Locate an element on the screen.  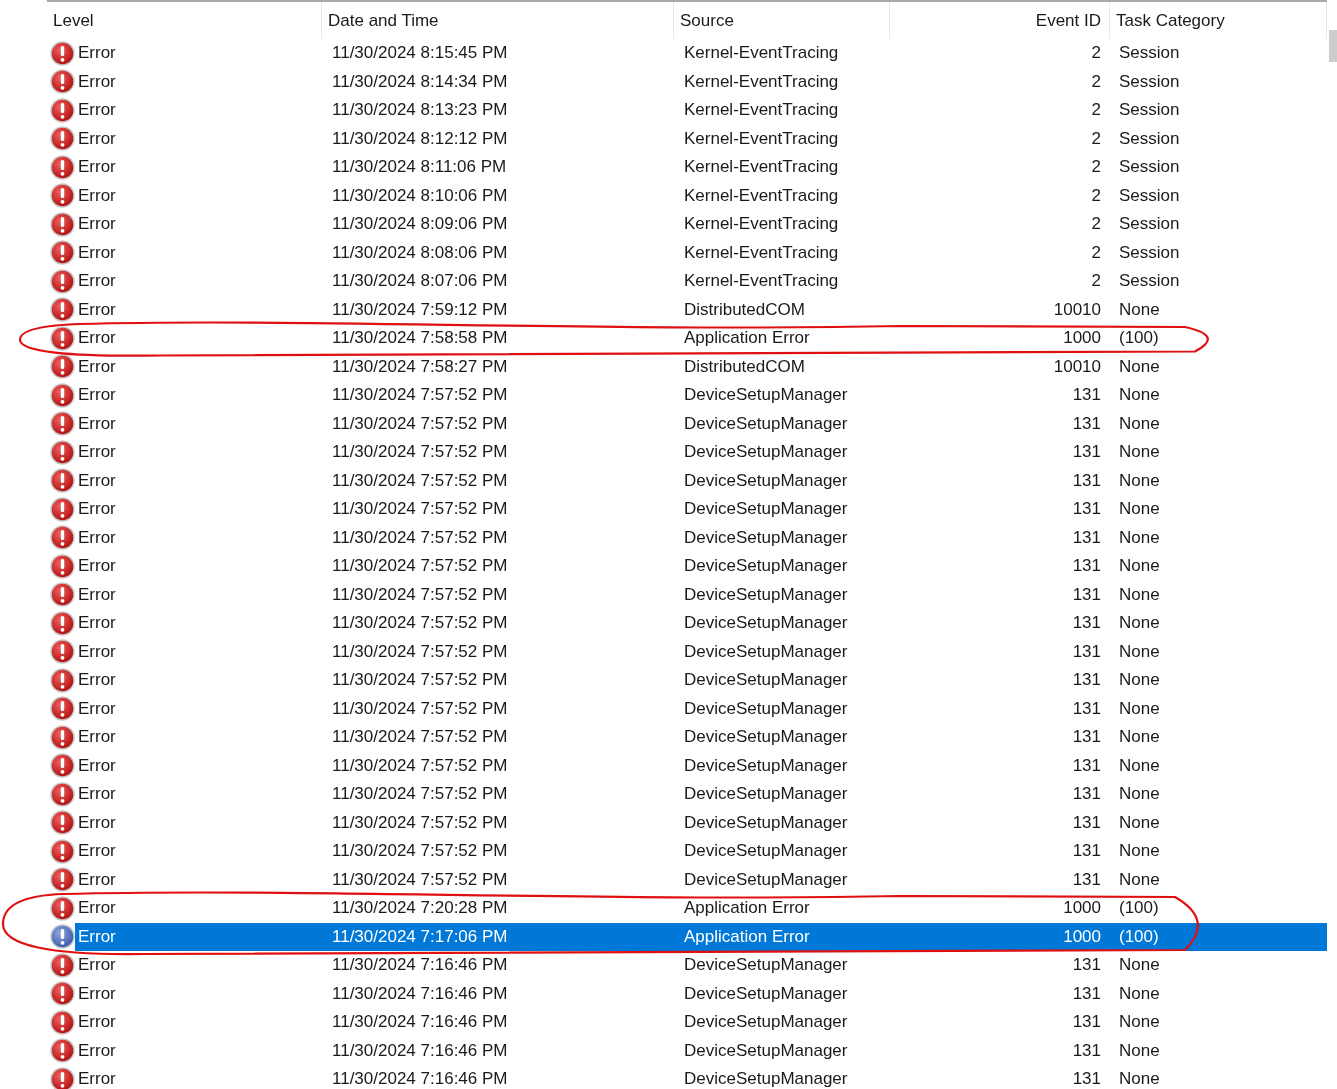
table-row: Error 11/30/2024 7:58:27 PM DistributedCOM 10010 None is located at coordinates (701, 366).